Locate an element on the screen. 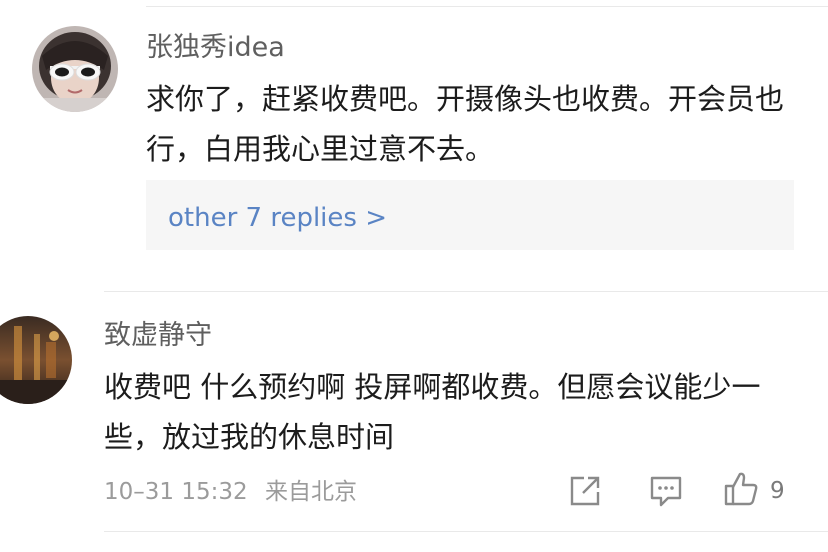 Image resolution: width=828 pixels, height=552 pixels. avatar-night-photo-icon is located at coordinates (36, 360).